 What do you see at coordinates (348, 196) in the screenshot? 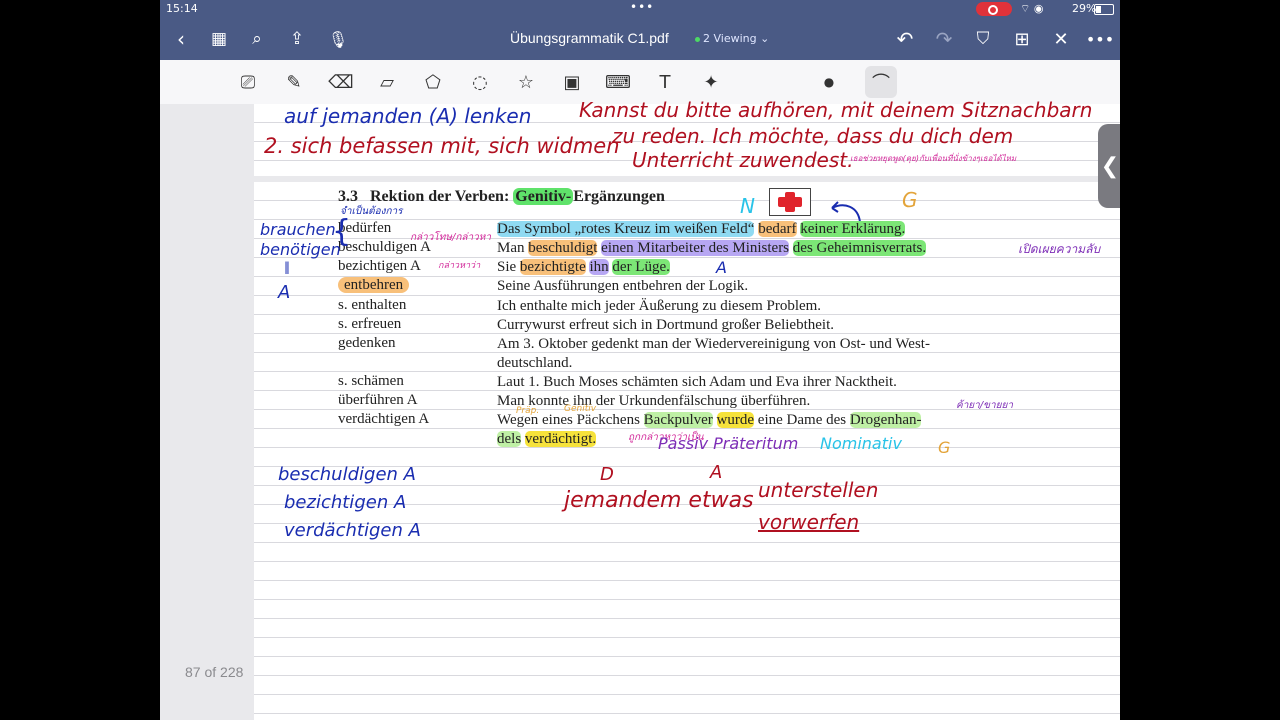
I see `section-number: 3.3` at bounding box center [348, 196].